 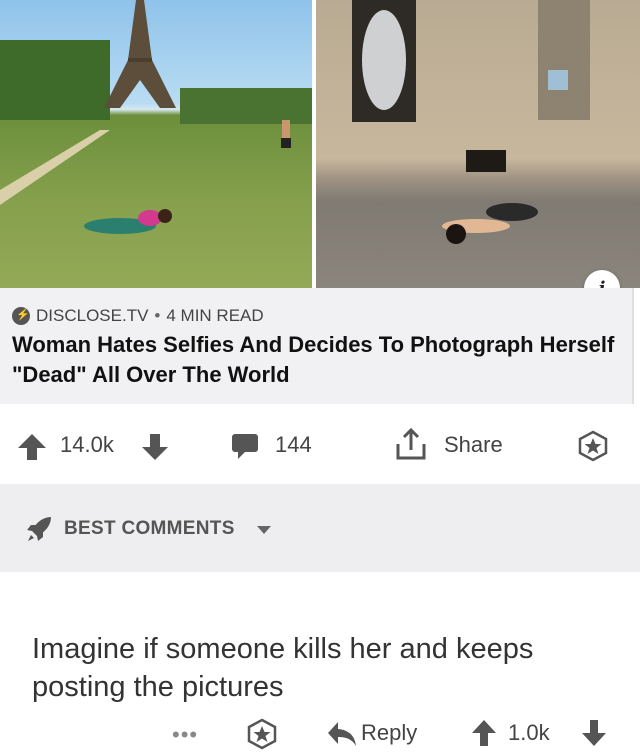 I want to click on rocket-icon, so click(x=39, y=531).